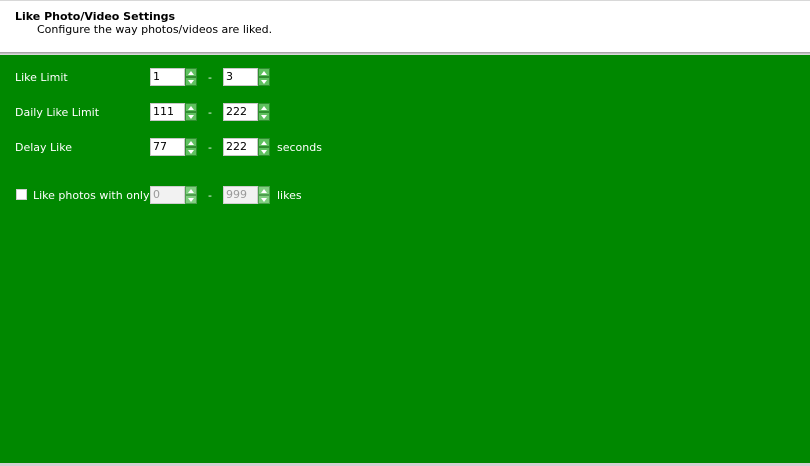 The image size is (810, 466). Describe the element at coordinates (240, 147) in the screenshot. I see `delay-like-max-input: 222` at that location.